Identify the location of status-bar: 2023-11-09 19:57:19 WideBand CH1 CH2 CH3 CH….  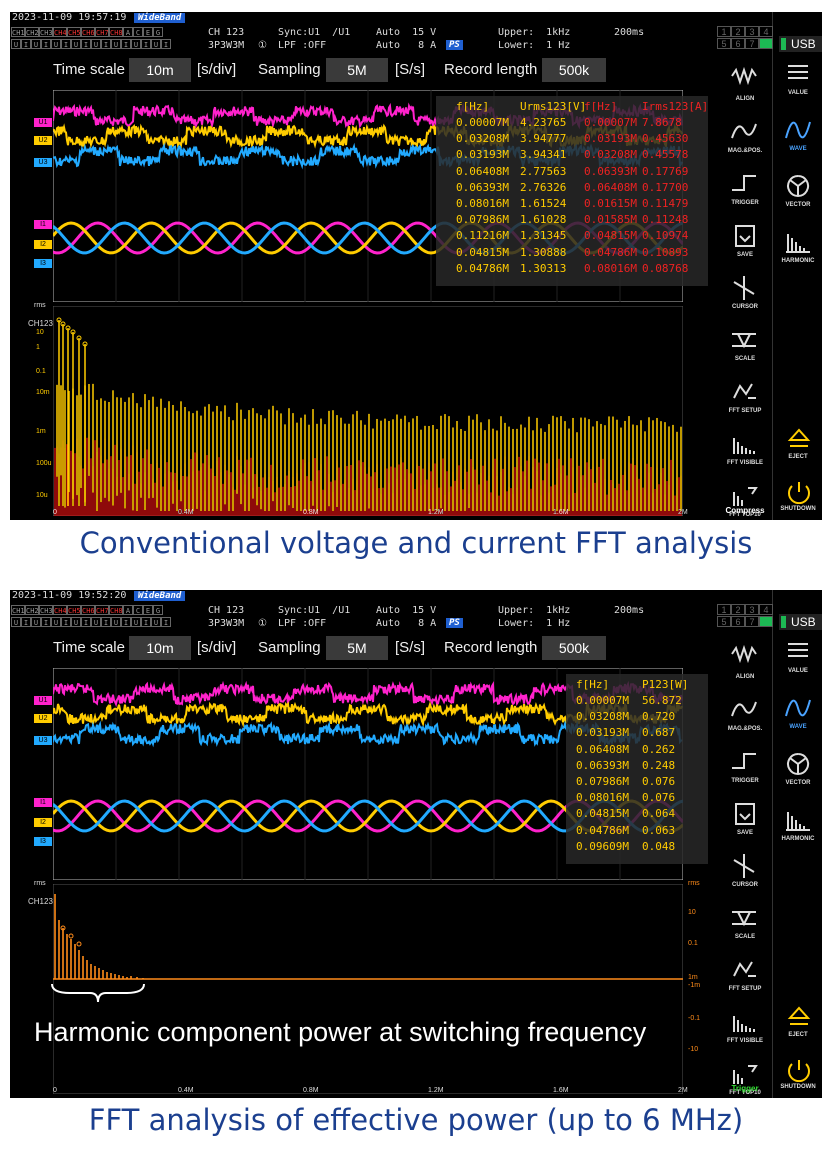
(359, 33).